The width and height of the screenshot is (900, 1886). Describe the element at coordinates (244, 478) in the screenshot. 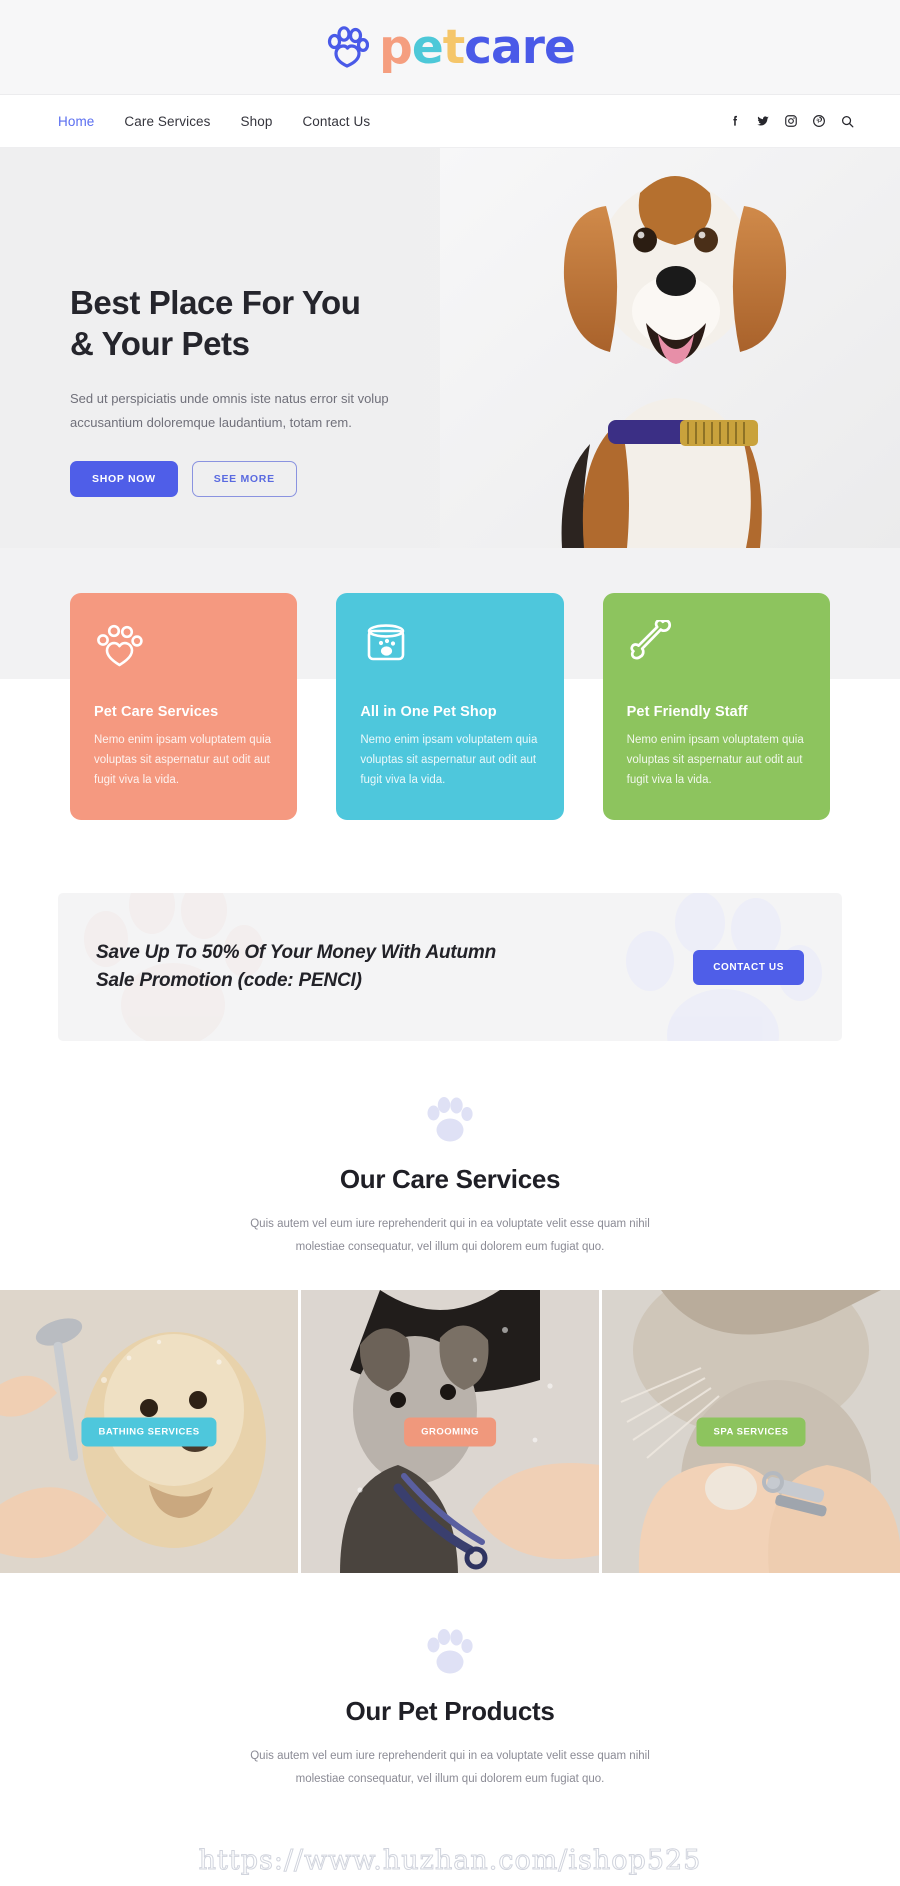

I see `see-more-button: SEE MORE` at that location.